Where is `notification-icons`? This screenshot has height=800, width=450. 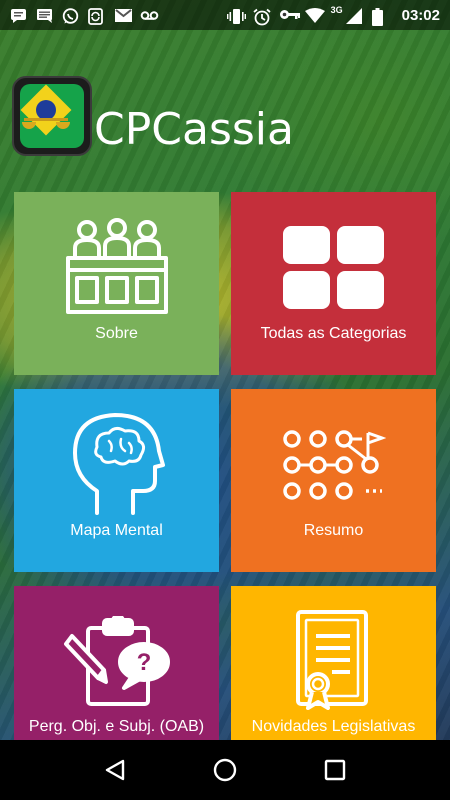
notification-icons is located at coordinates (84, 16).